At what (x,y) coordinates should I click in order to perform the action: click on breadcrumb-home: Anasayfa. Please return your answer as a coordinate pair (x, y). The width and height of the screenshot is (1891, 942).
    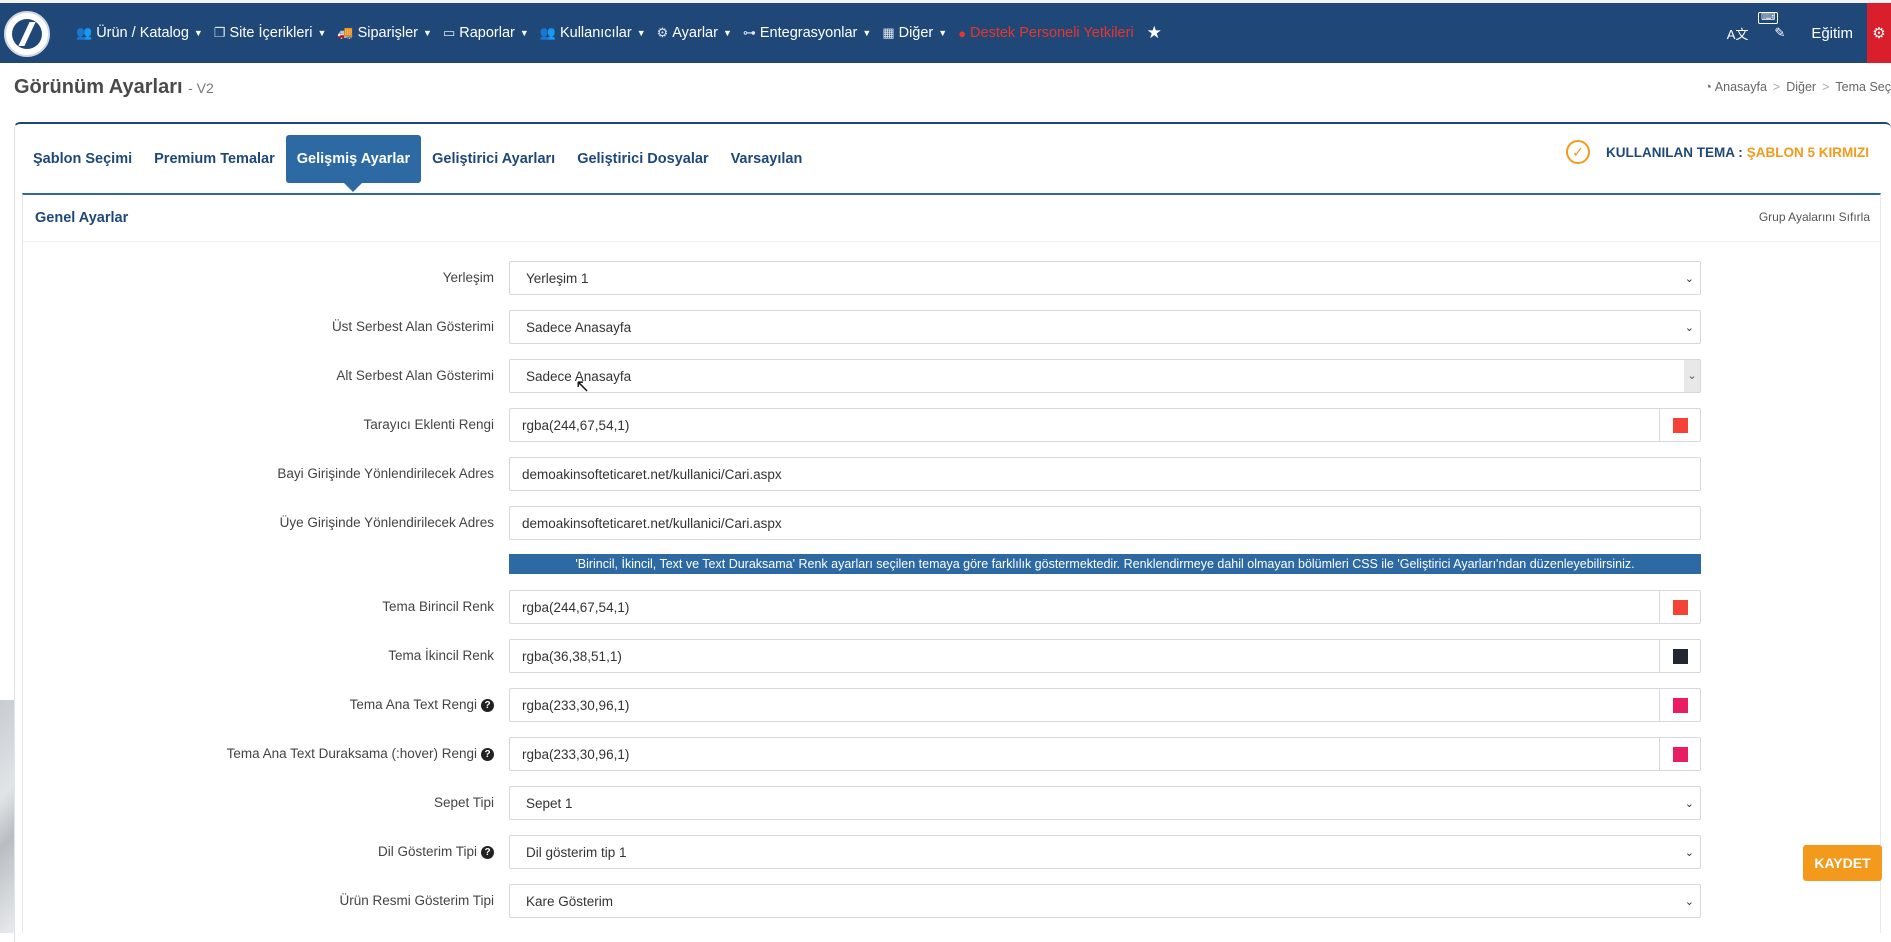
    Looking at the image, I should click on (1741, 87).